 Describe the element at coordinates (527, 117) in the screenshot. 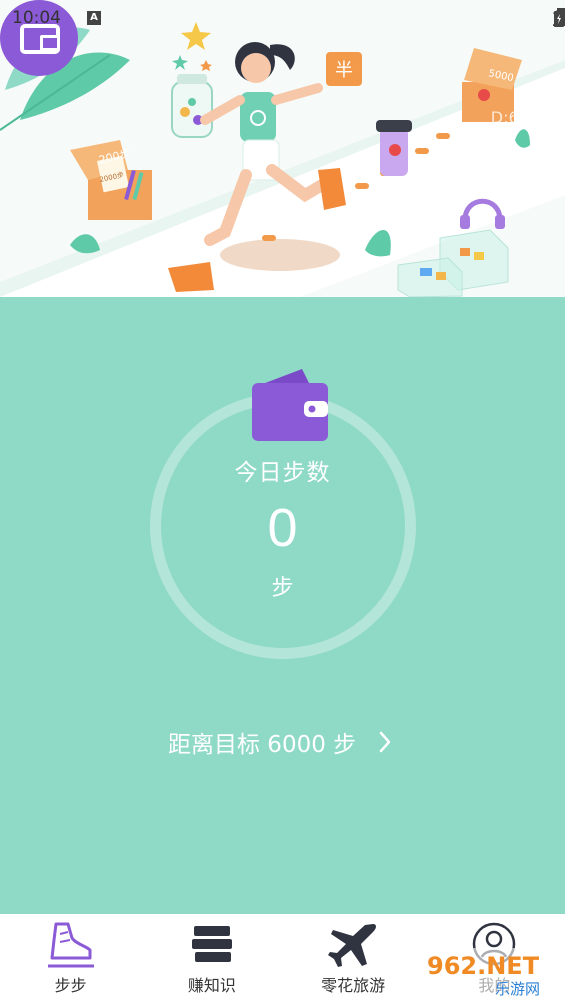

I see `watermark-text: D:6bf845` at that location.